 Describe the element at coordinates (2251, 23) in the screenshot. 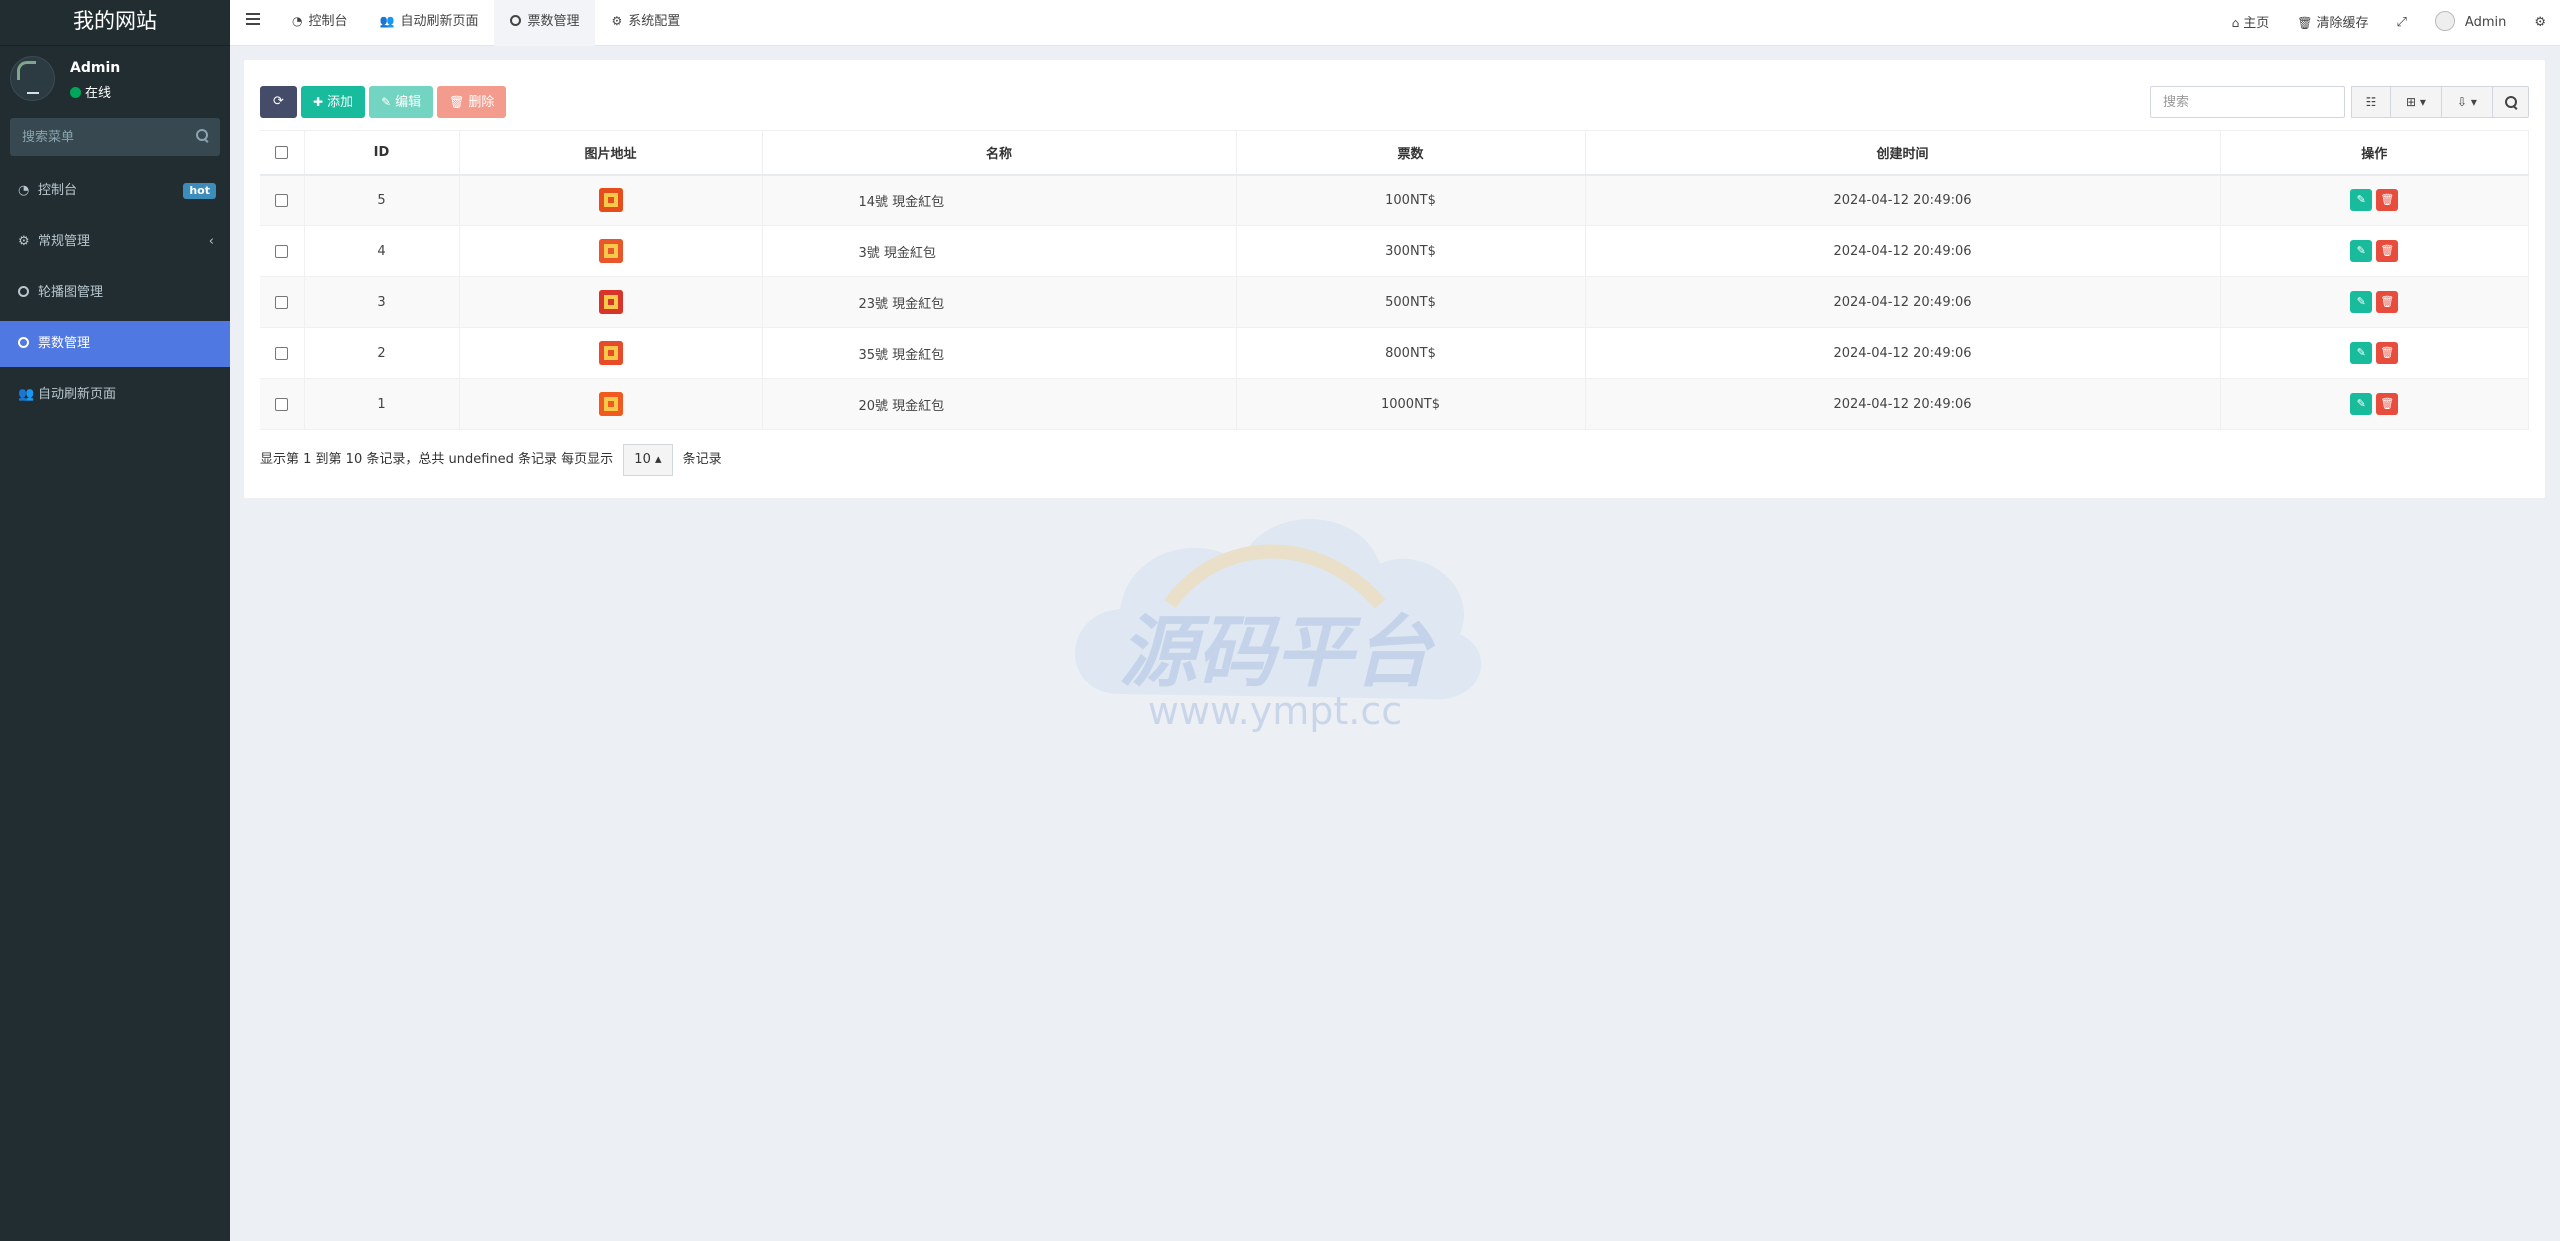

I see `home-link: ⌂ 主页` at that location.